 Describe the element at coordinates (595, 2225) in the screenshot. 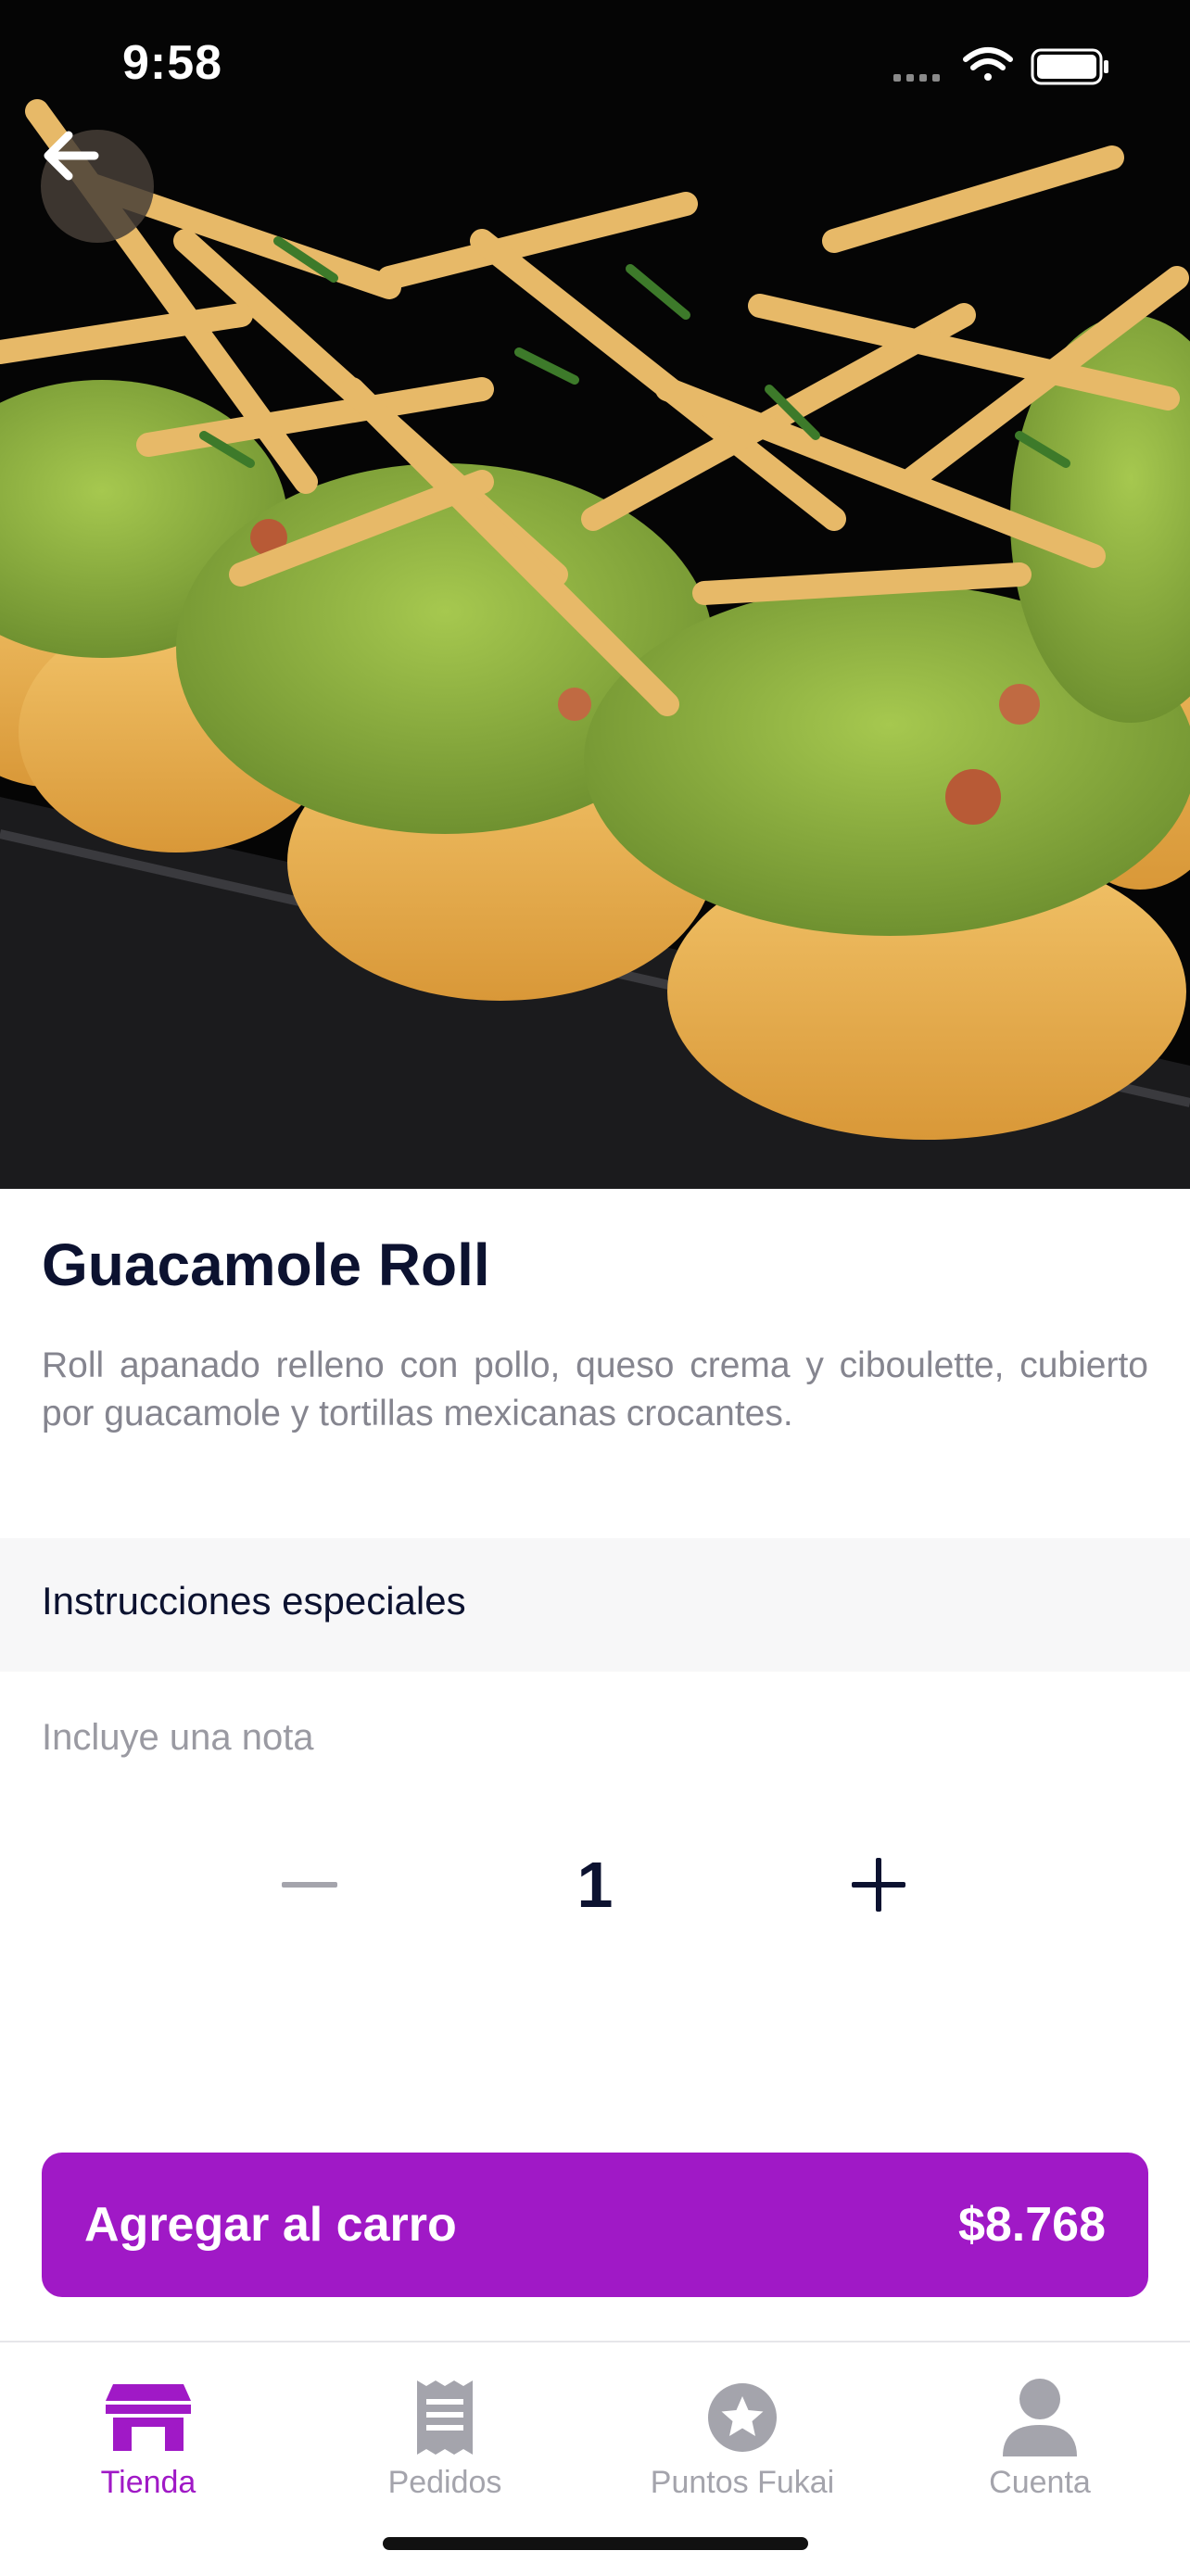

I see `add-to-cart-button: Agregar al carro $8.768` at that location.